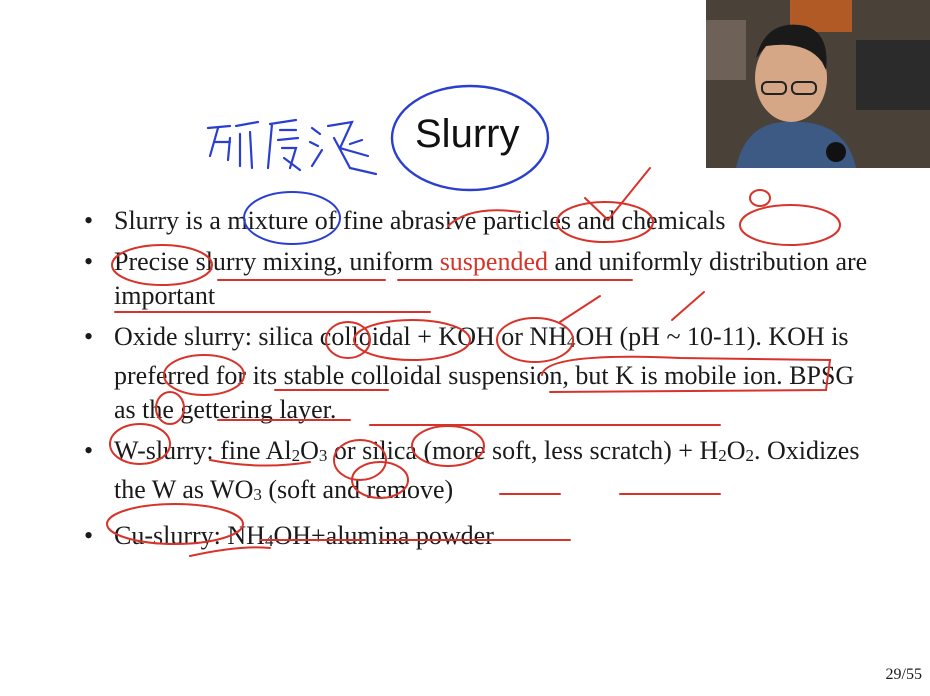  Describe the element at coordinates (383, 535) in the screenshot. I see `bullet-text: OH+alumina powder` at that location.